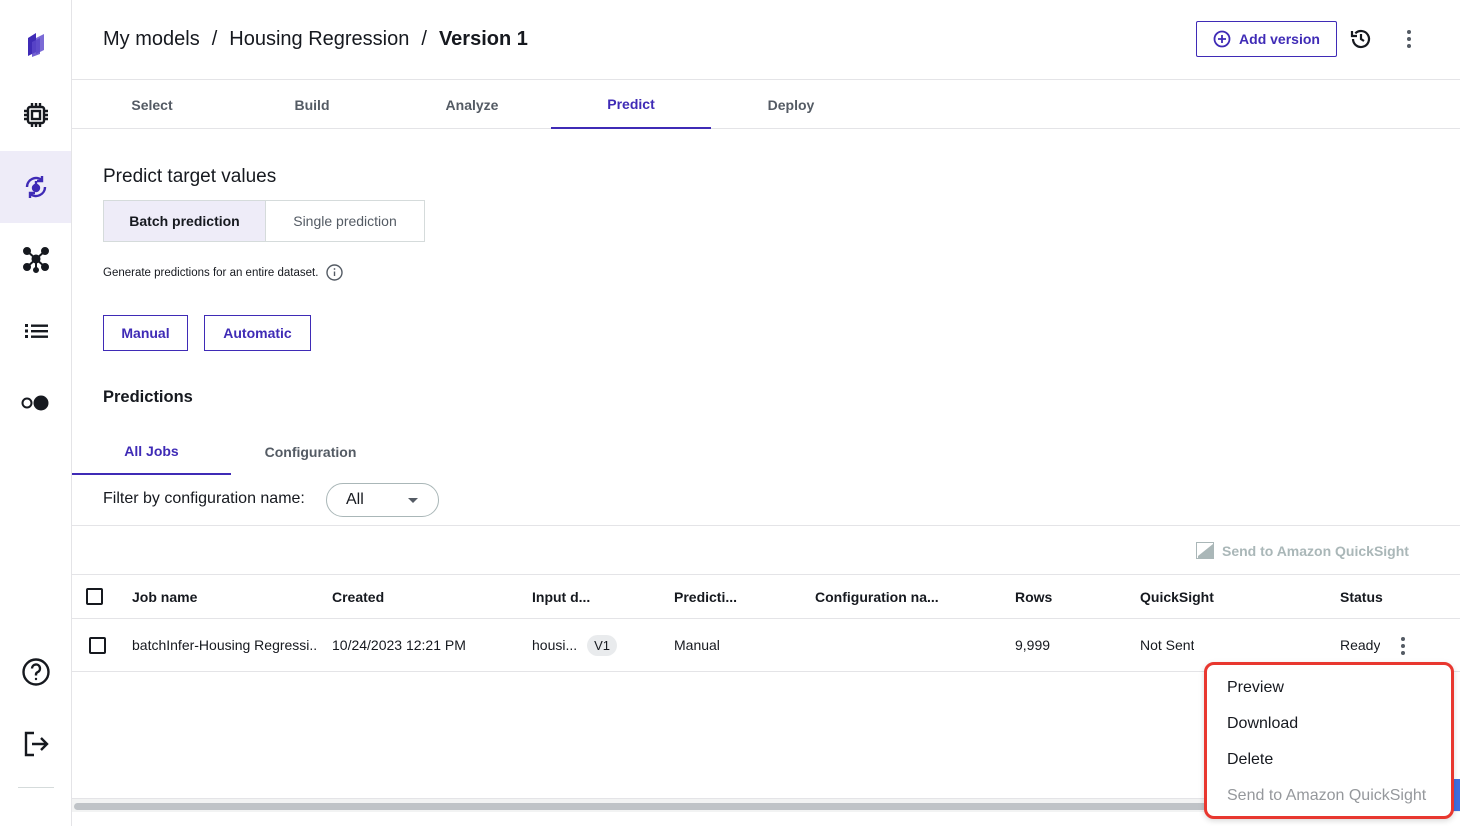  I want to click on menu-item-send-quicksight: Send to Amazon QuickSight, so click(1327, 795).